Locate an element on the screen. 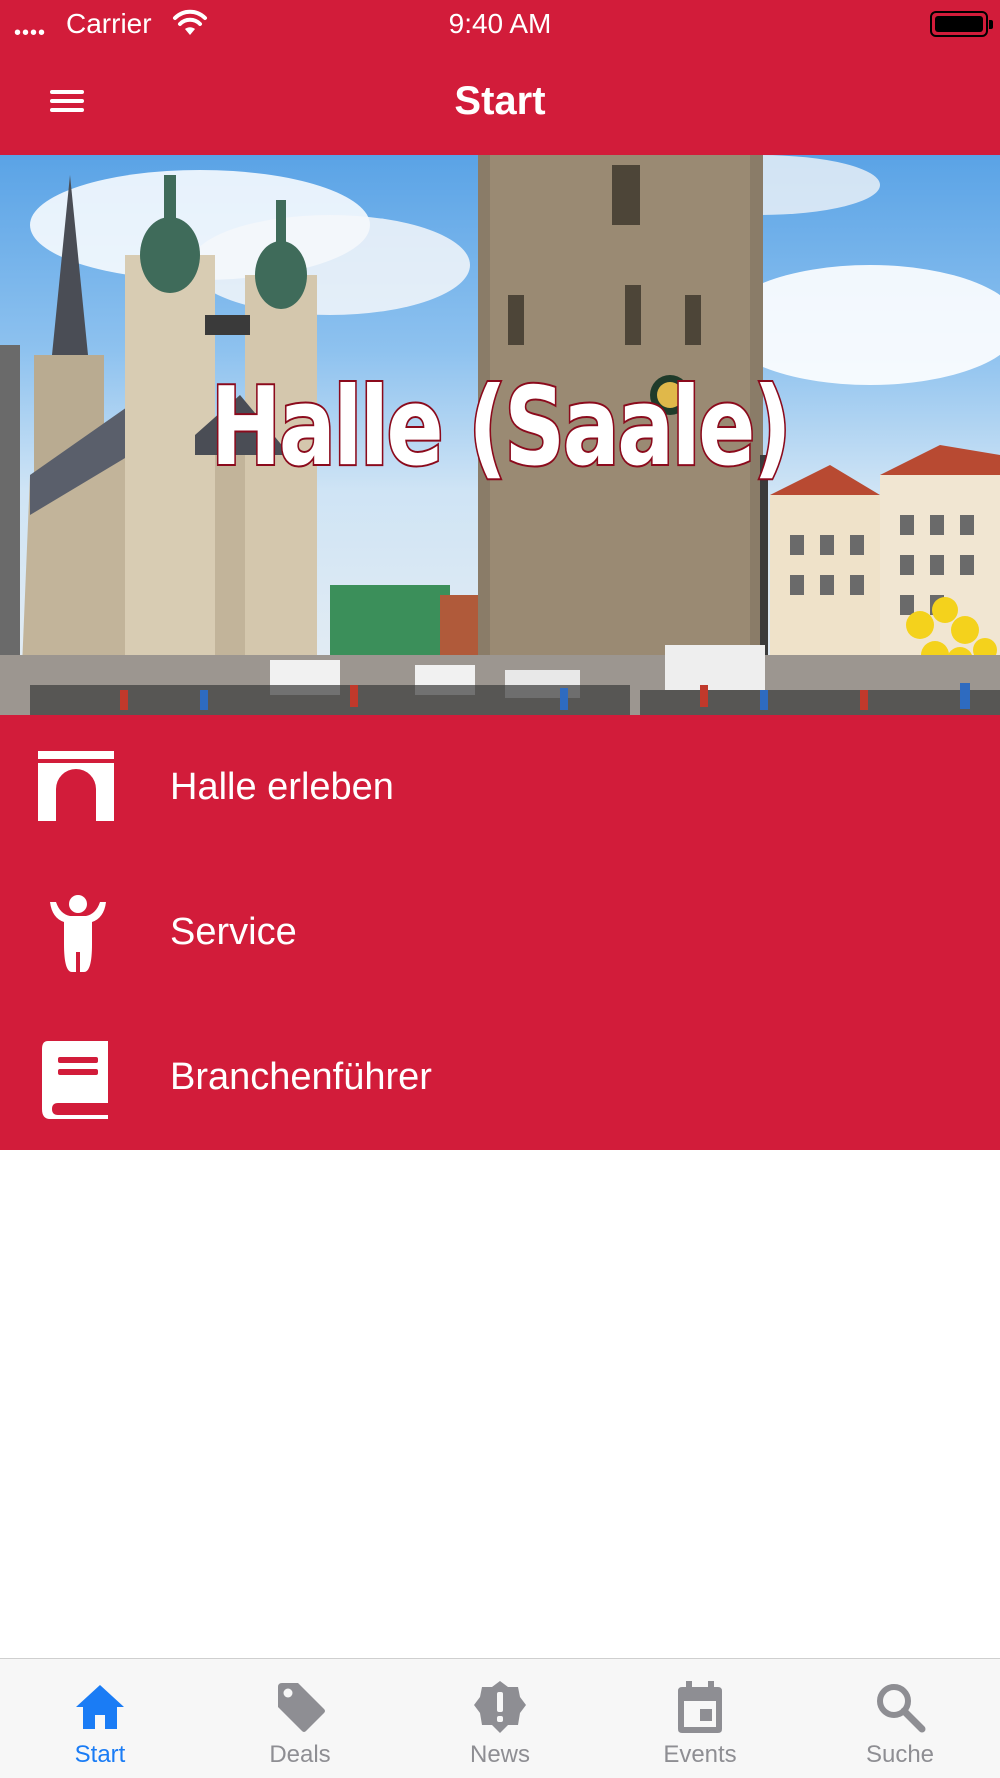 The width and height of the screenshot is (1000, 1778). tab-label: Suche is located at coordinates (900, 1754).